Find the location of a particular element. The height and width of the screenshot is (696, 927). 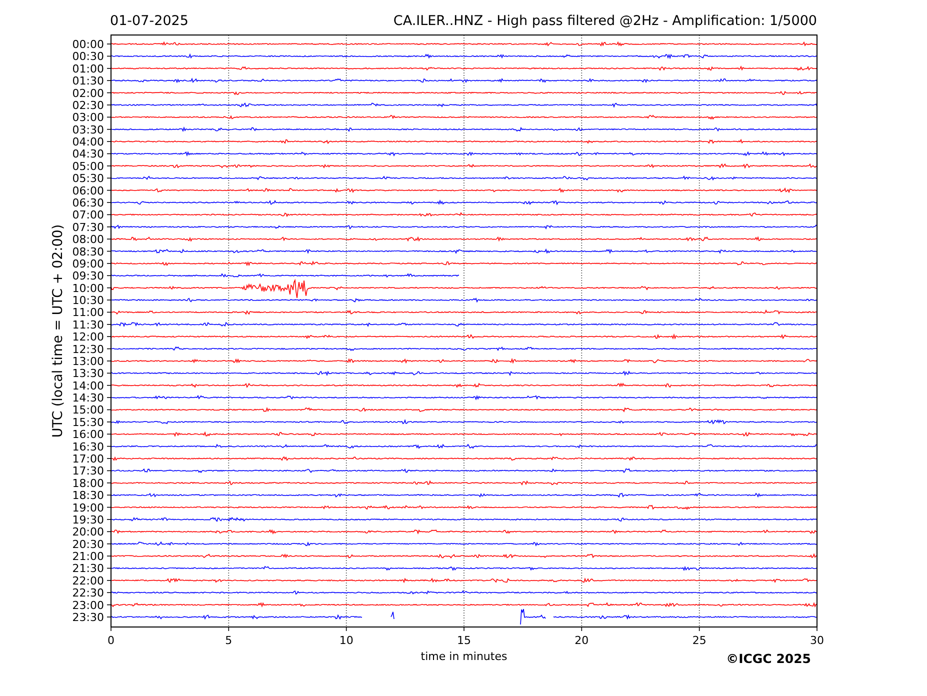

tick-label: 01:30 is located at coordinates (88, 81).